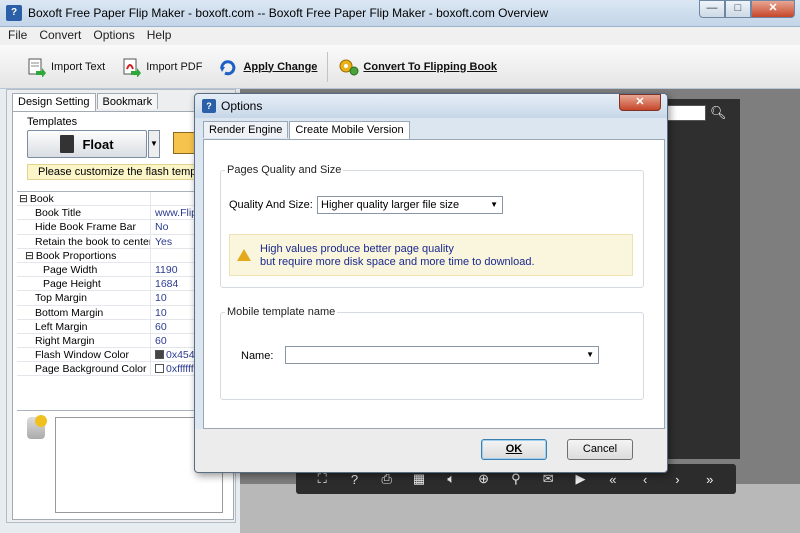  I want to click on thumbnails-icon: ▦, so click(419, 479).